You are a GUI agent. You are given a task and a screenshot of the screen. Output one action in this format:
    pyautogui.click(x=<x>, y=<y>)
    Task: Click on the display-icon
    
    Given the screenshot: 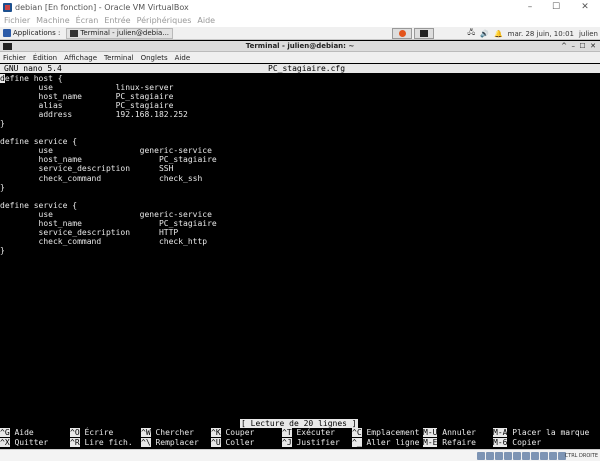 What is the action you would take?
    pyautogui.click(x=535, y=456)
    